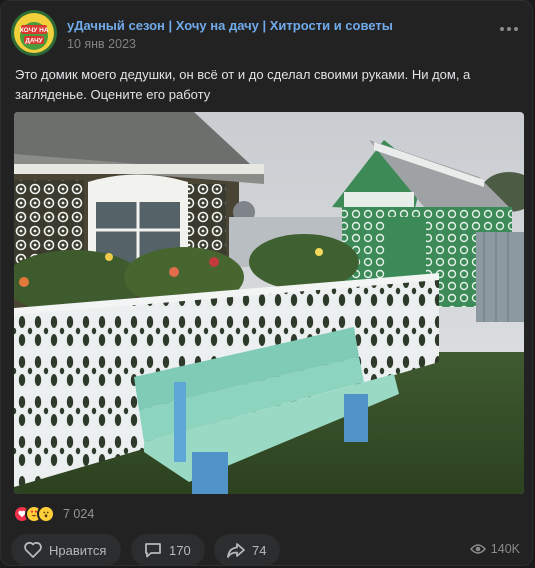 This screenshot has height=568, width=535. Describe the element at coordinates (33, 549) in the screenshot. I see `heart-outline-icon` at that location.